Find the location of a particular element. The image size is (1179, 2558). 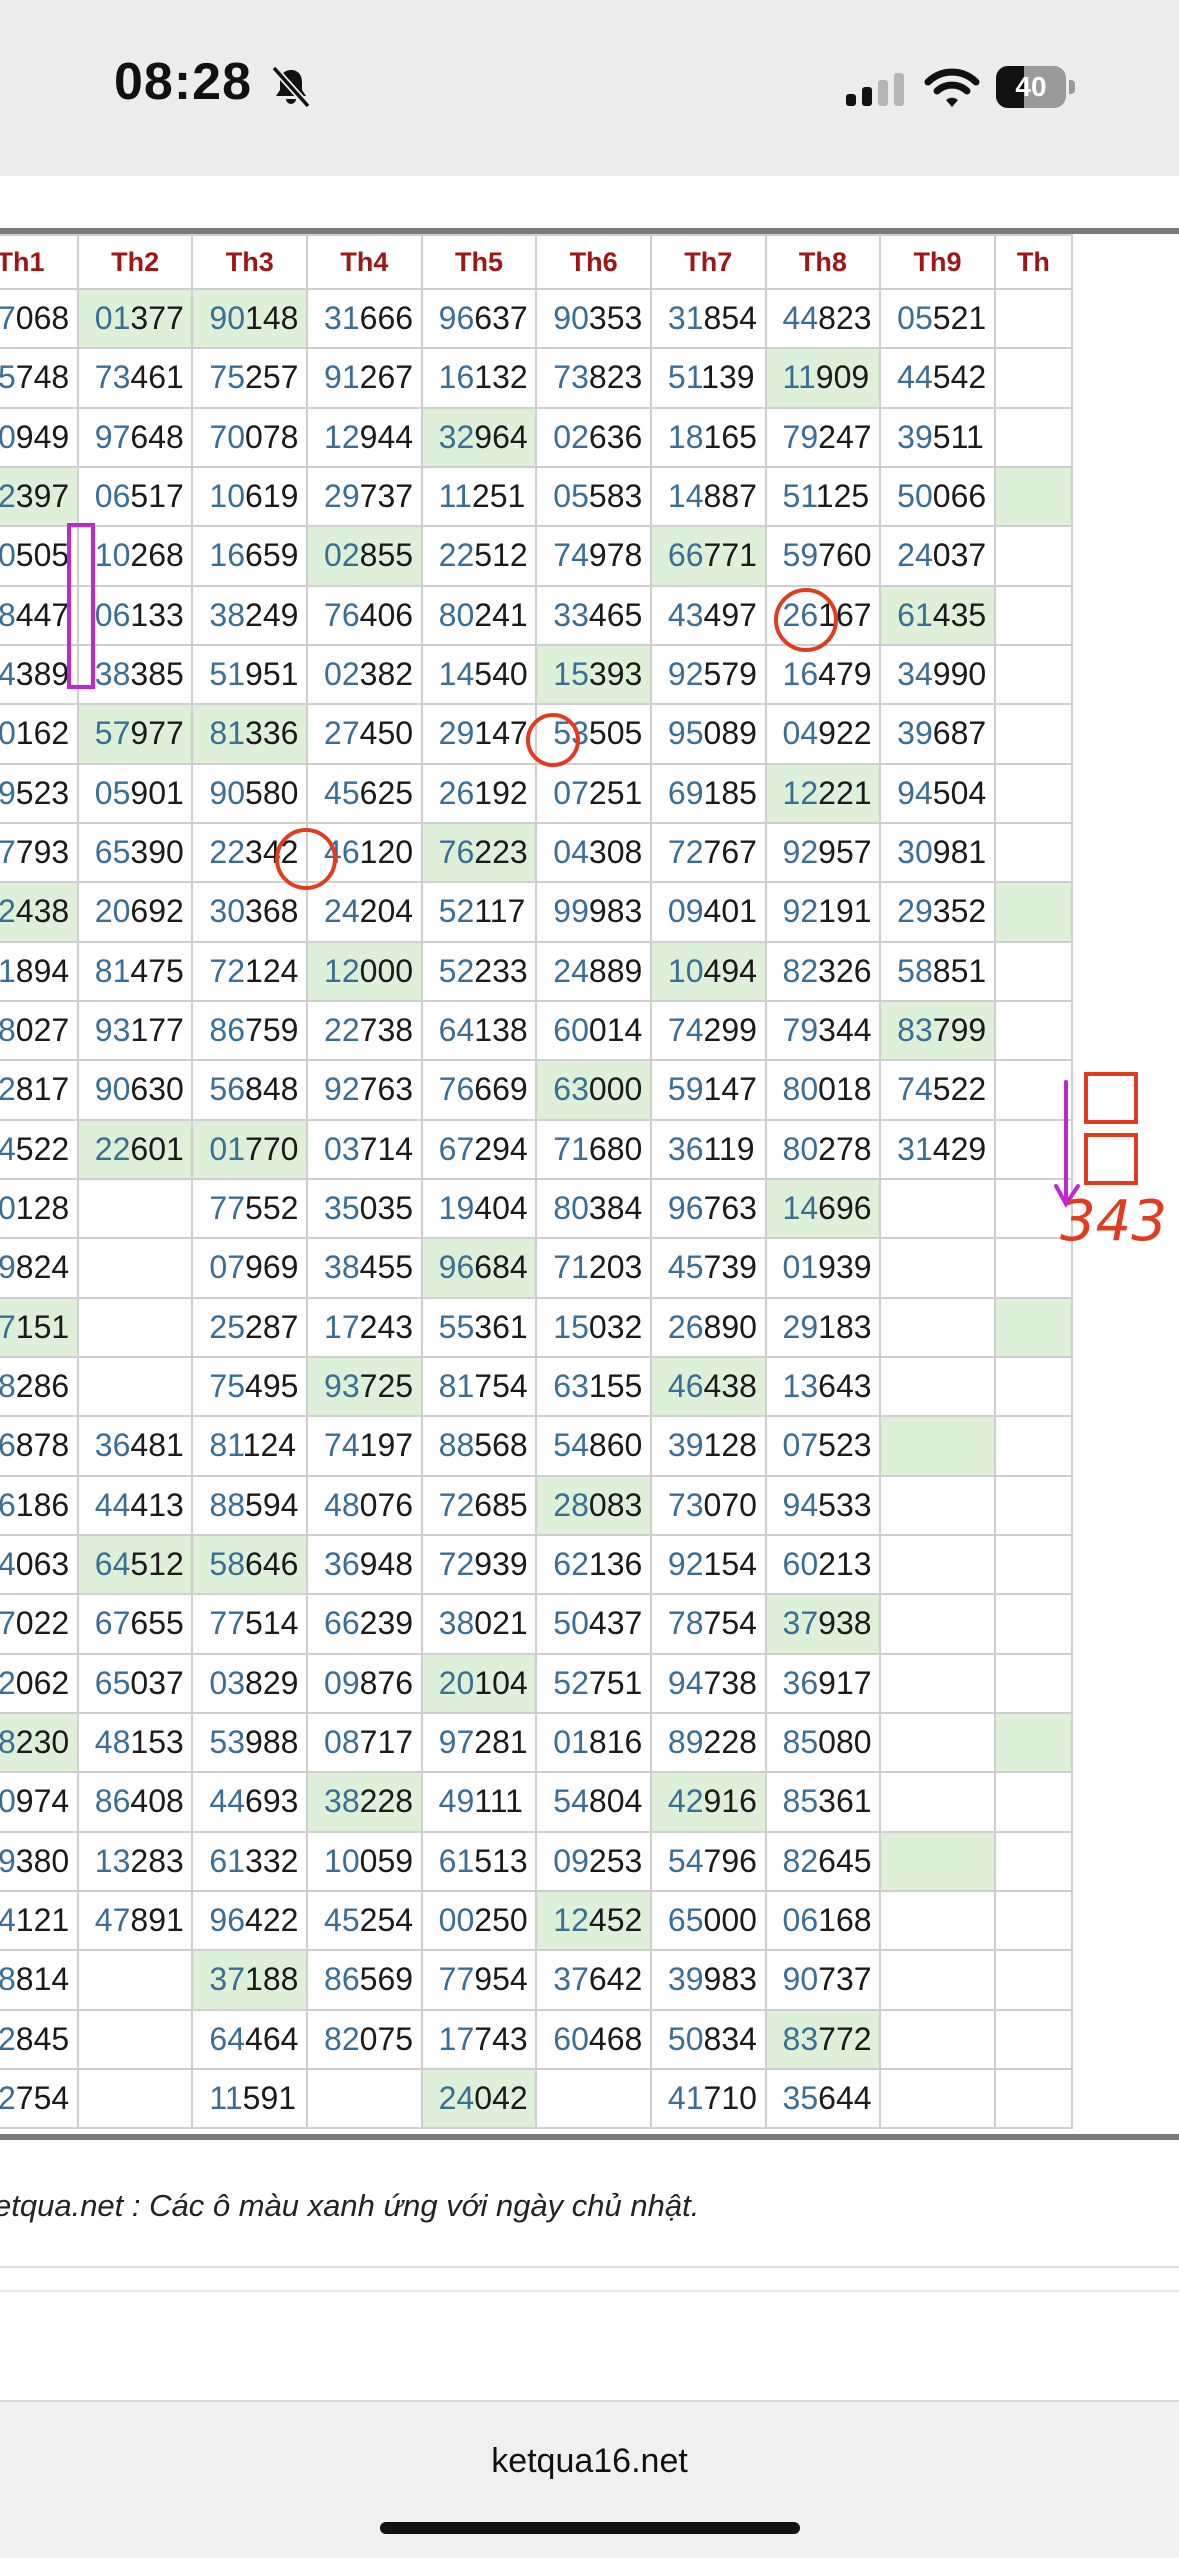

bell-slash-icon is located at coordinates (291, 87).